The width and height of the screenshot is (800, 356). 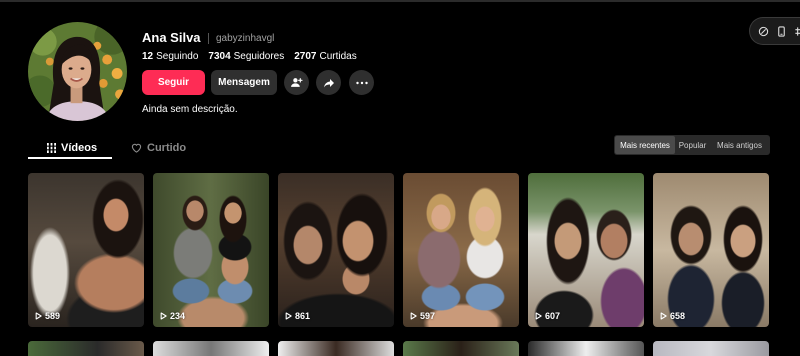 I want to click on add-friend-button, so click(x=296, y=82).